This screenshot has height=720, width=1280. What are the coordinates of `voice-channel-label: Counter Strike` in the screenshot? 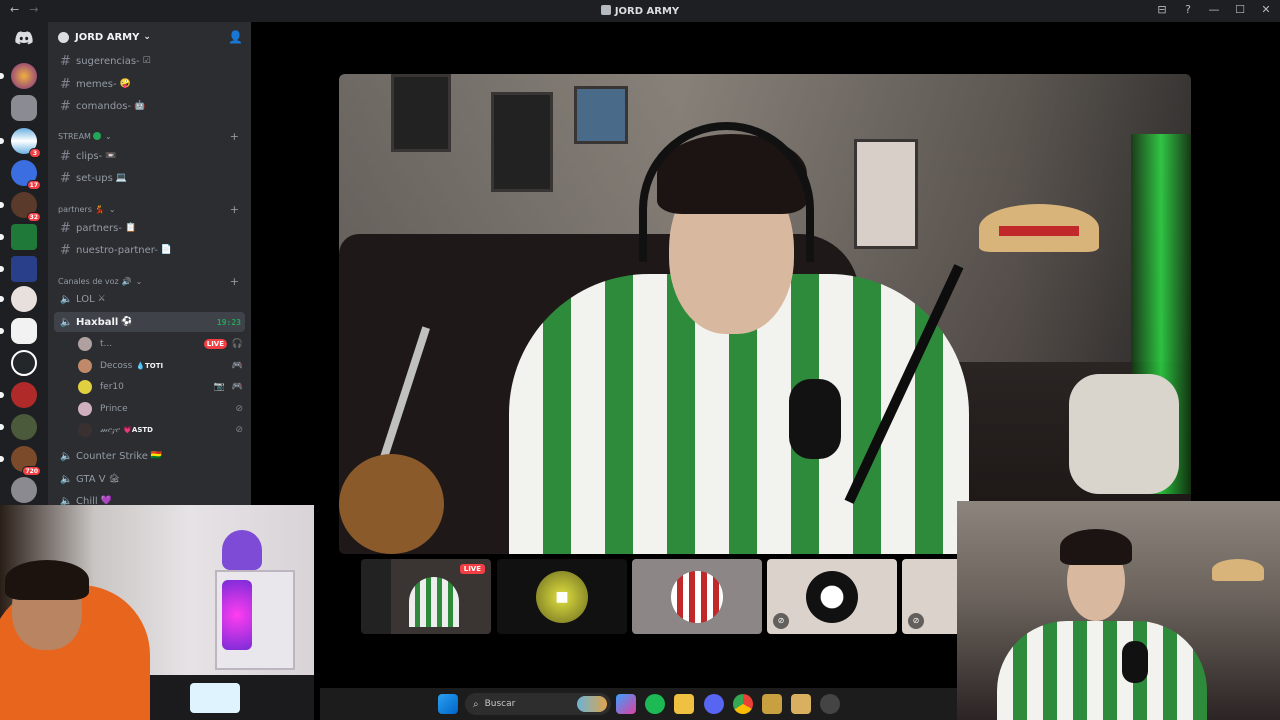 It's located at (112, 456).